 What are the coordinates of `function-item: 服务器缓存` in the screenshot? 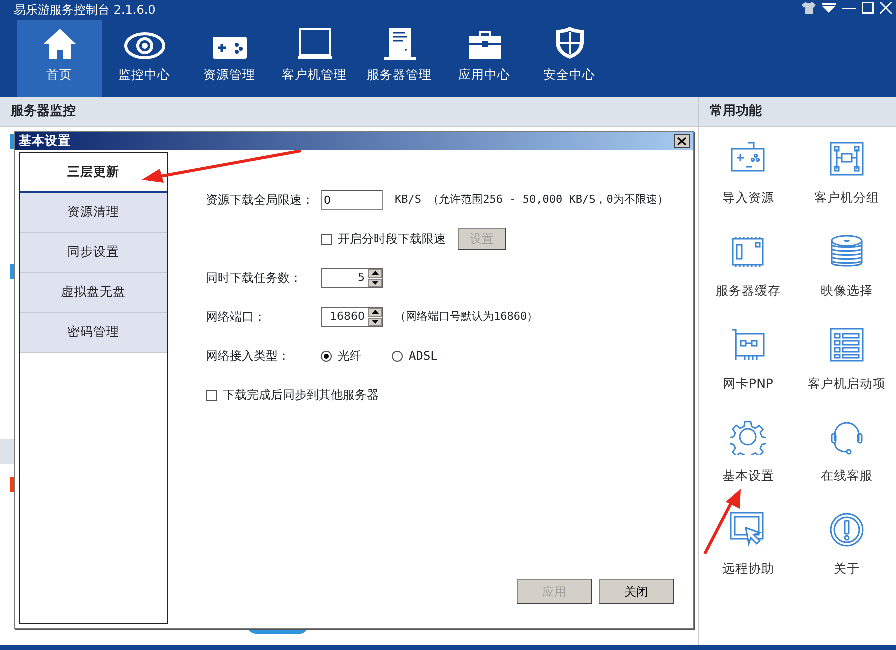 It's located at (748, 266).